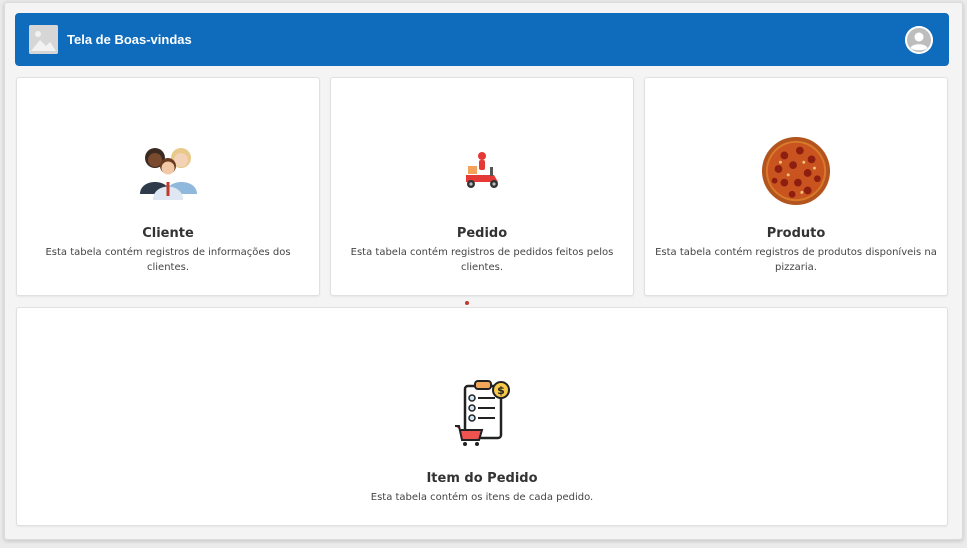 The width and height of the screenshot is (967, 548). What do you see at coordinates (482, 233) in the screenshot?
I see `card-title: Pedido` at bounding box center [482, 233].